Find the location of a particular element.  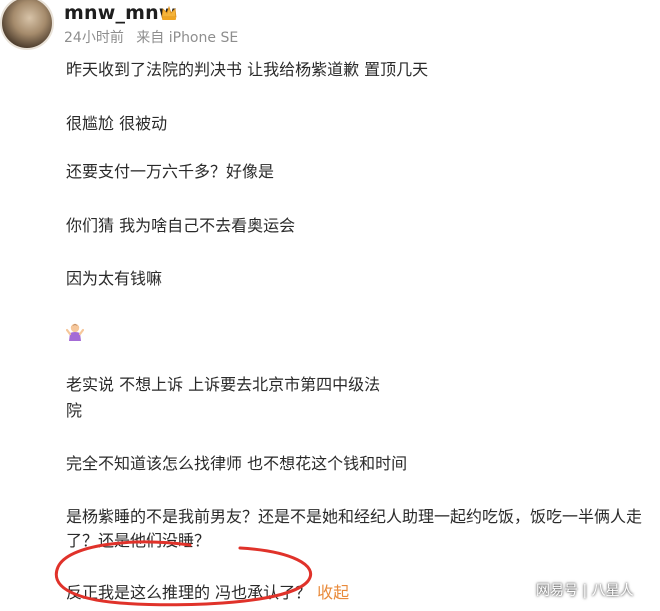

post-text-line: 因为太有钱嘛 is located at coordinates (114, 278).